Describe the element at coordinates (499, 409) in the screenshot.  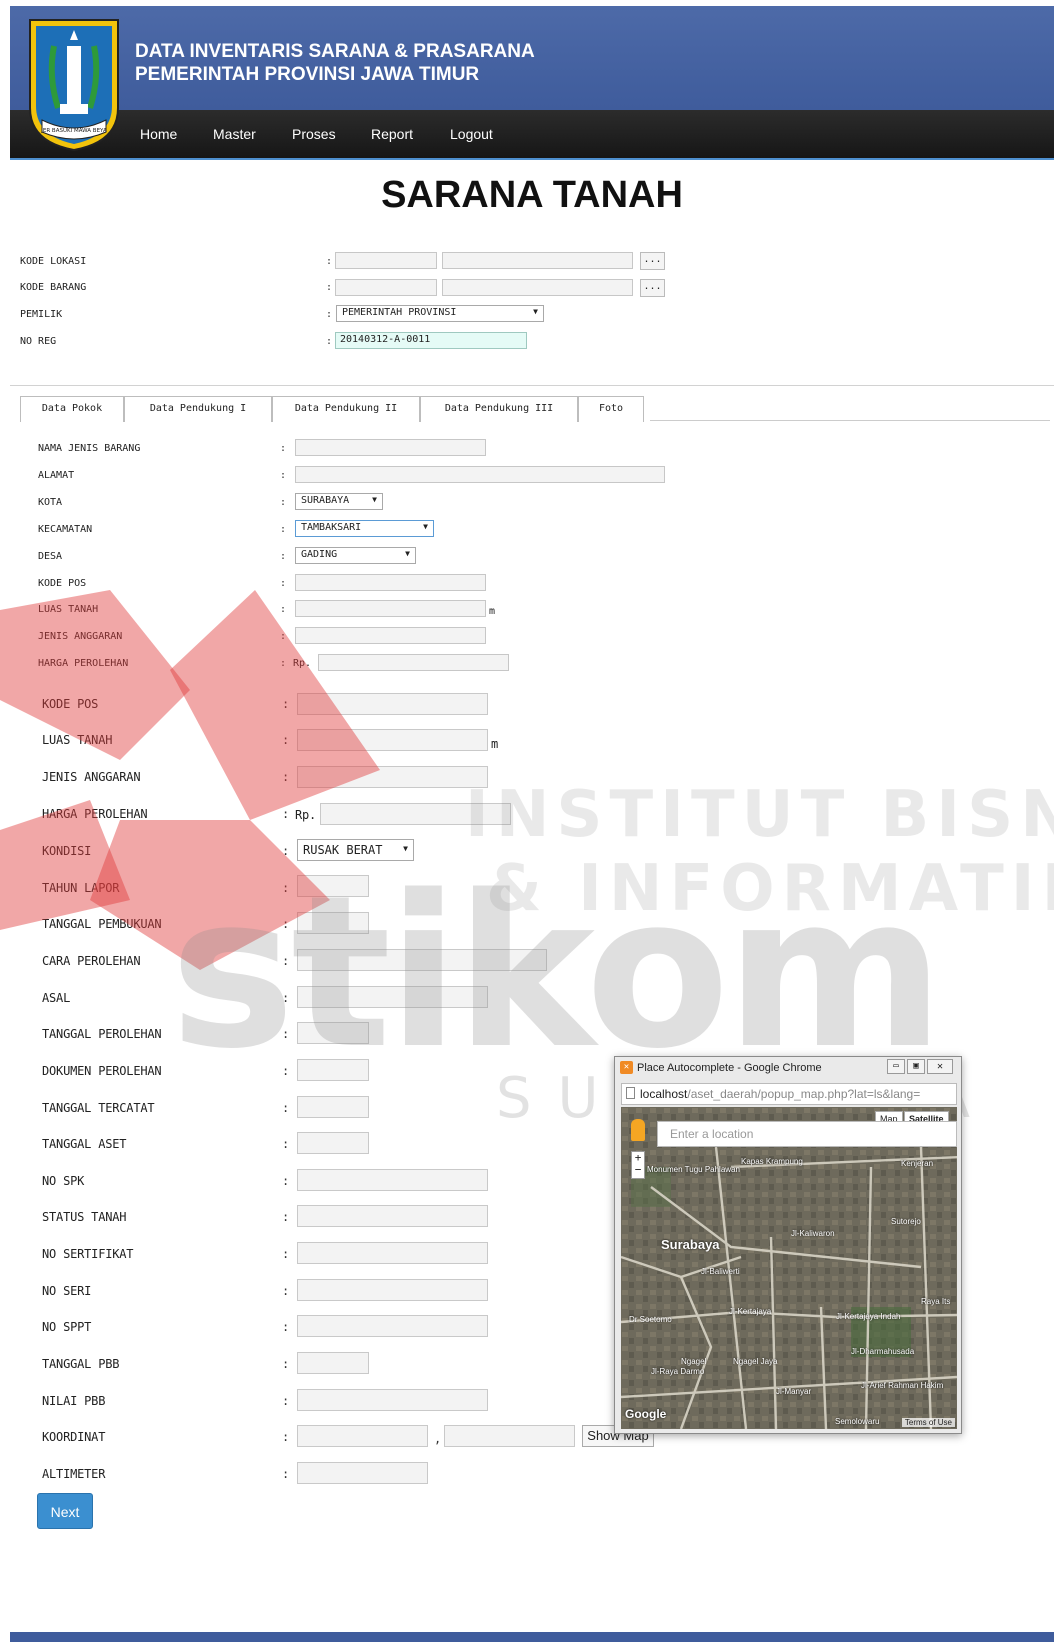
I see `tab-data-pendukung-3: Data Pendukung III` at that location.